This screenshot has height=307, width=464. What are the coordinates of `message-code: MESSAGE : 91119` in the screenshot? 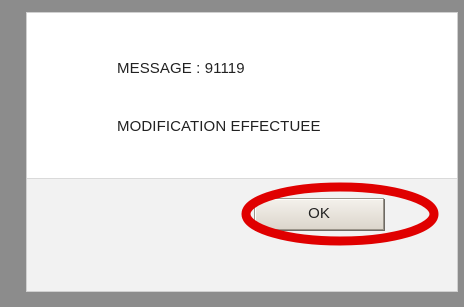 It's located at (181, 68).